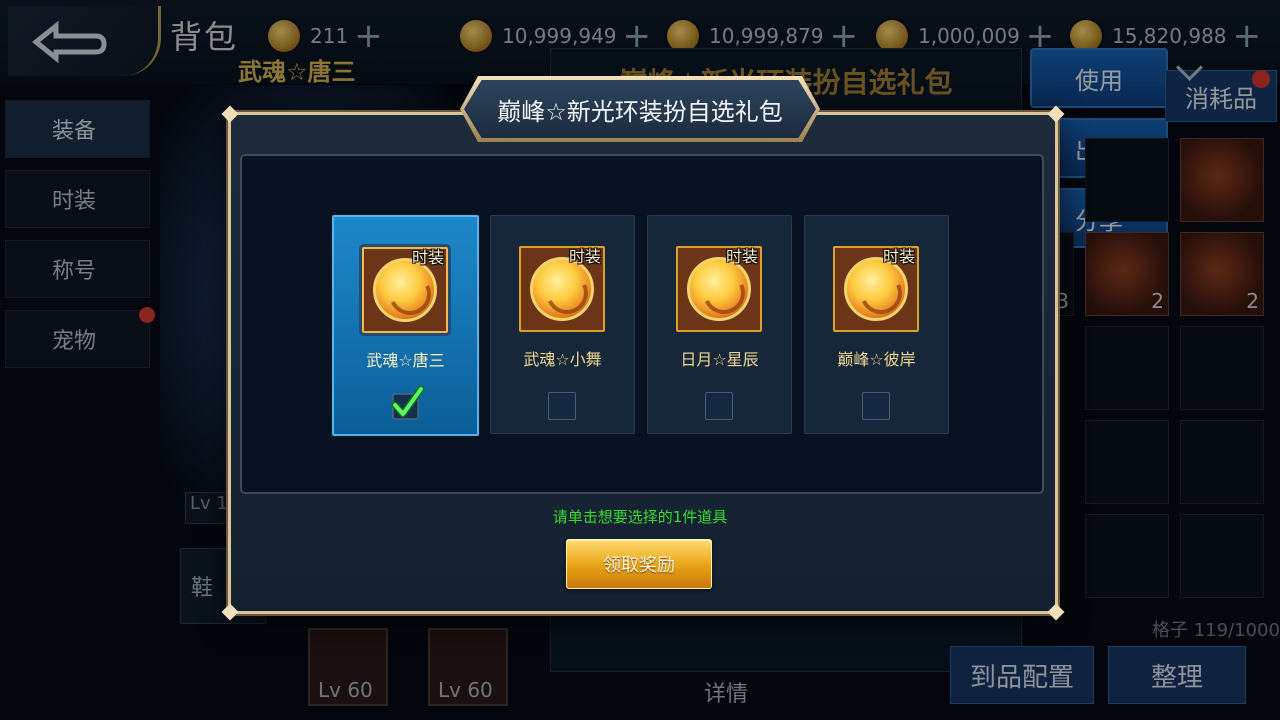 The width and height of the screenshot is (1280, 720). What do you see at coordinates (719, 359) in the screenshot?
I see `item-name: 日月☆星辰` at bounding box center [719, 359].